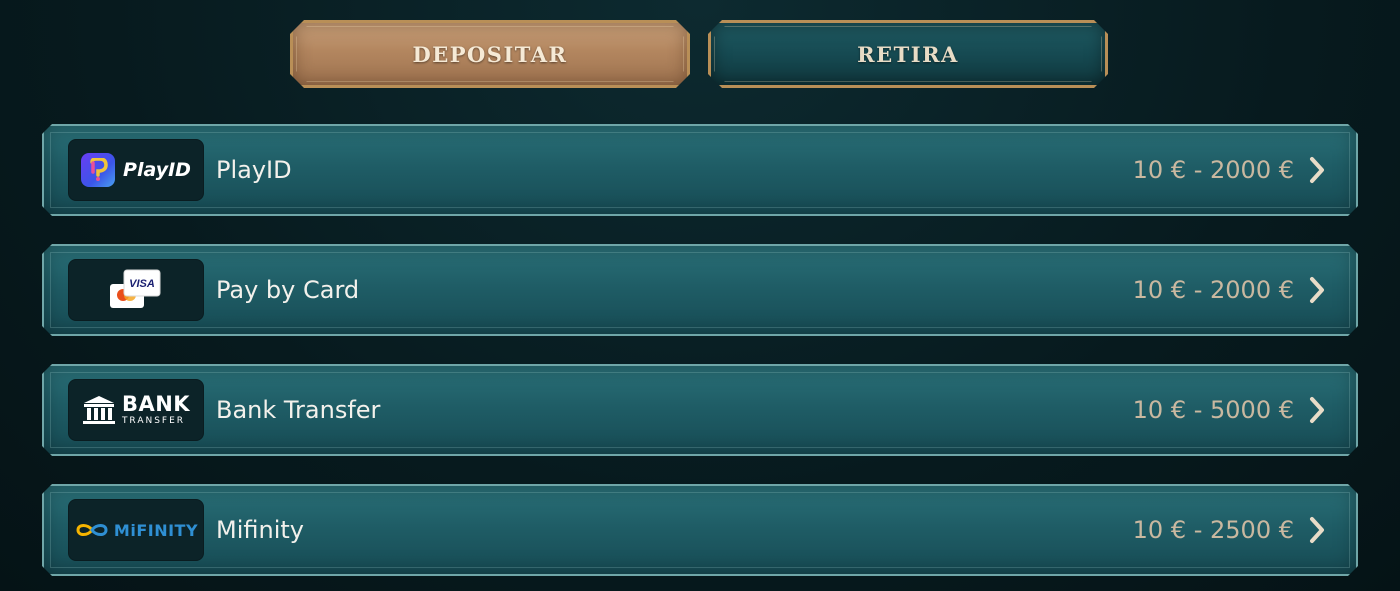 The image size is (1400, 591). I want to click on bank-icon, so click(99, 410).